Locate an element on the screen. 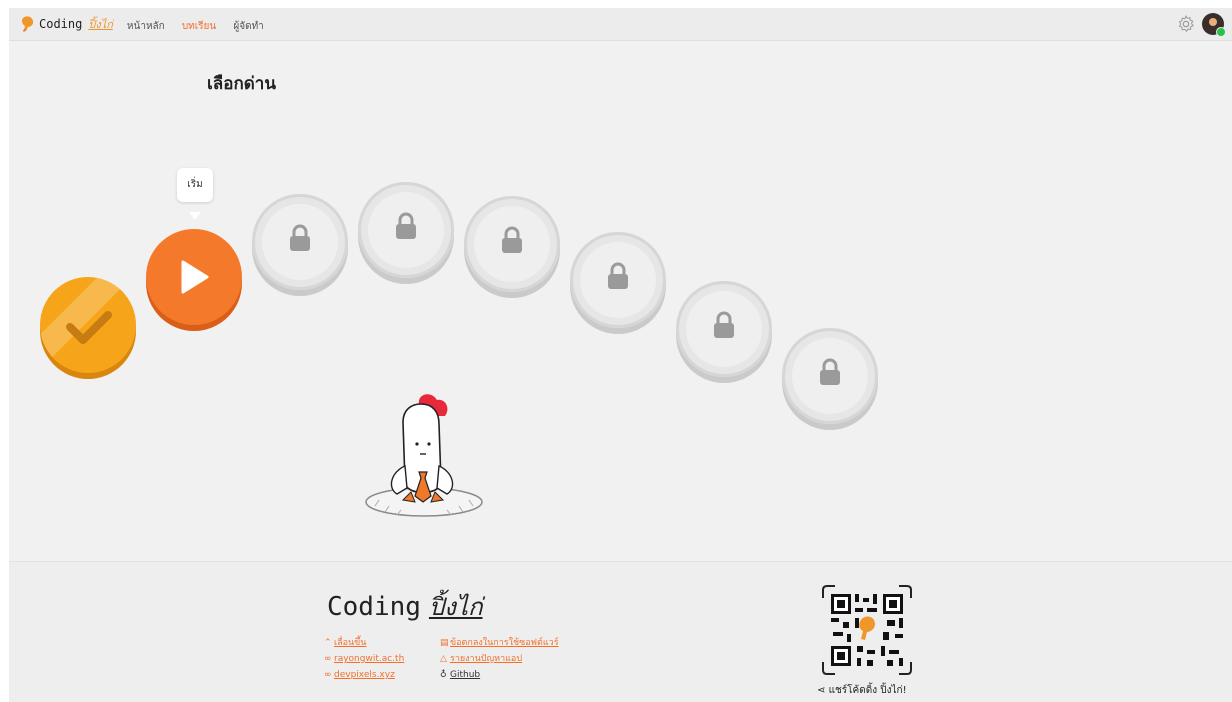 Image resolution: width=1232 pixels, height=702 pixels. github-link: ♁ Github is located at coordinates (499, 675).